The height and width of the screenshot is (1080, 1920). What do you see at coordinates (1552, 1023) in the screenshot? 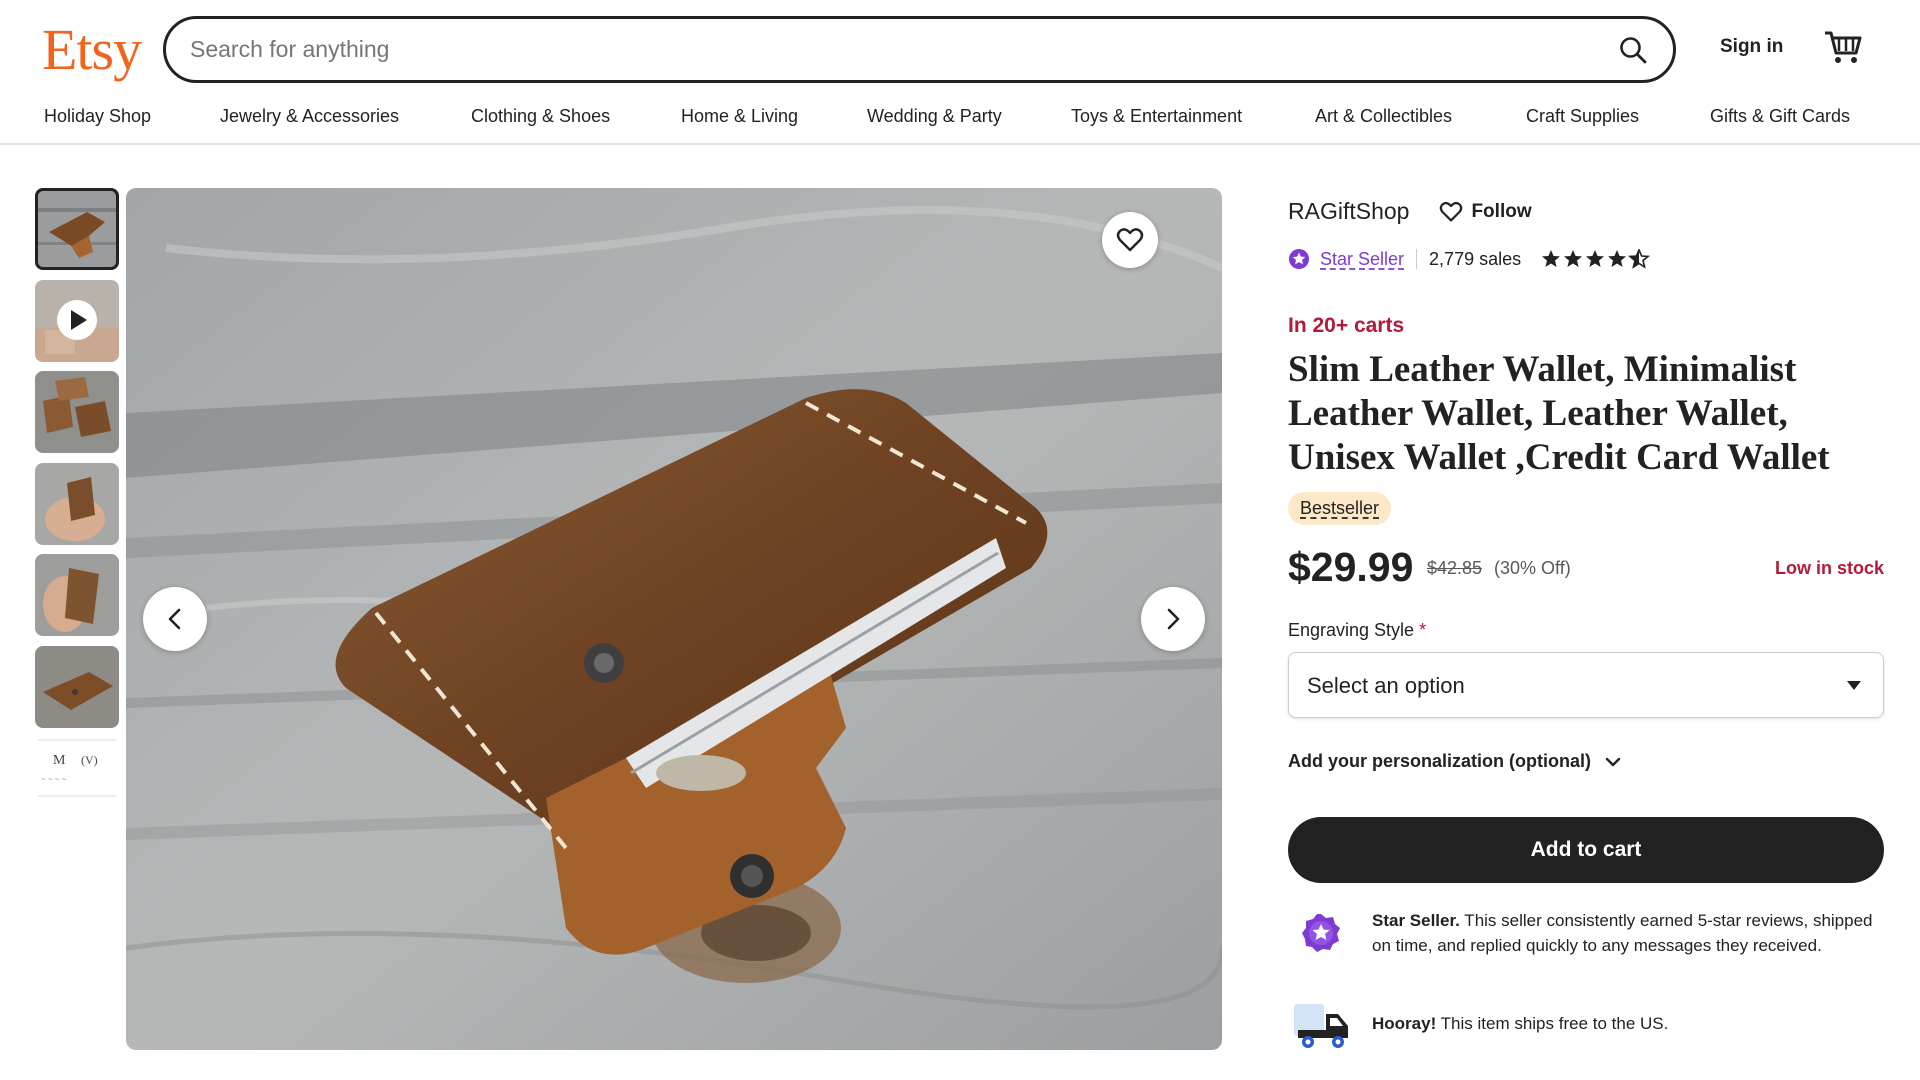
I see `shipping-text: This item ships free to the US.` at bounding box center [1552, 1023].